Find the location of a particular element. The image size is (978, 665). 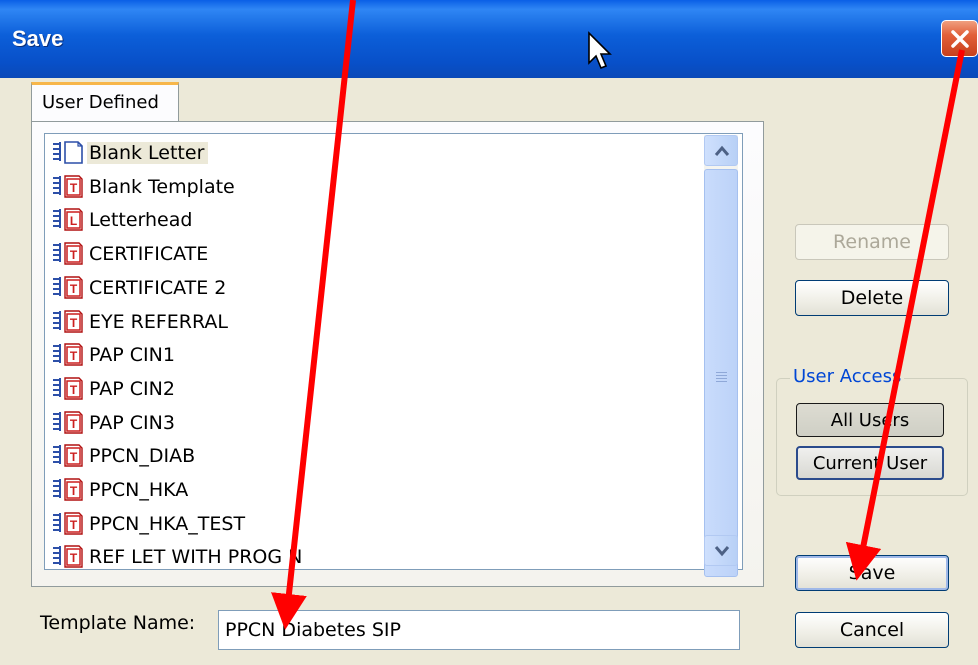

all-users-button: All Users is located at coordinates (870, 420).